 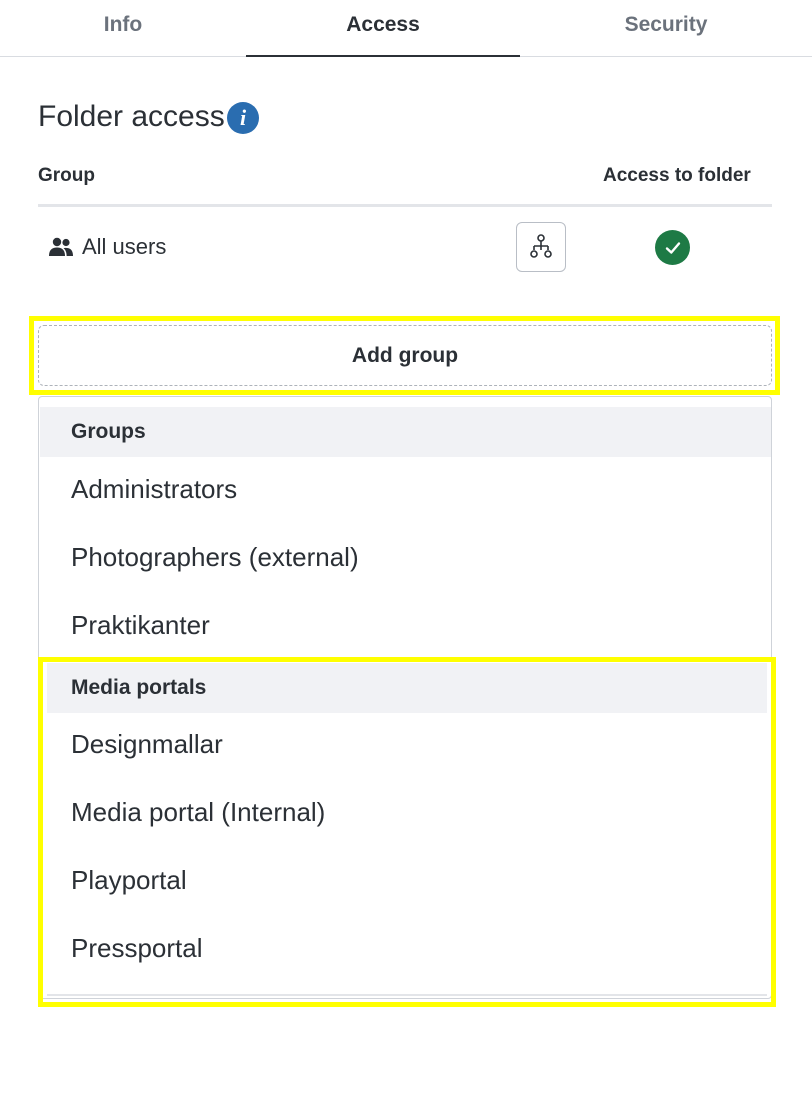 I want to click on option-designmallar: Designmallar, so click(x=147, y=744).